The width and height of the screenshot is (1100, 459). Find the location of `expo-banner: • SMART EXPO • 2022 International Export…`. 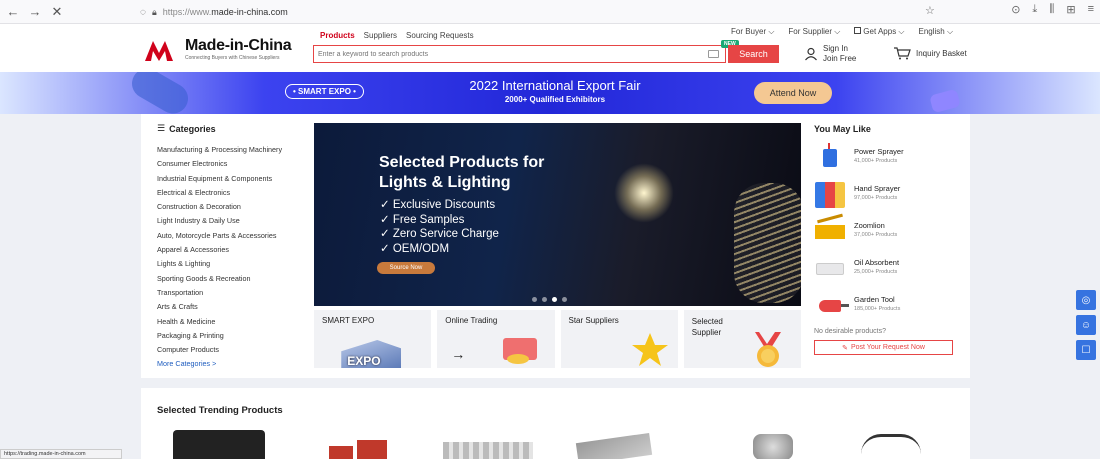

expo-banner: • SMART EXPO • 2022 International Export… is located at coordinates (550, 93).